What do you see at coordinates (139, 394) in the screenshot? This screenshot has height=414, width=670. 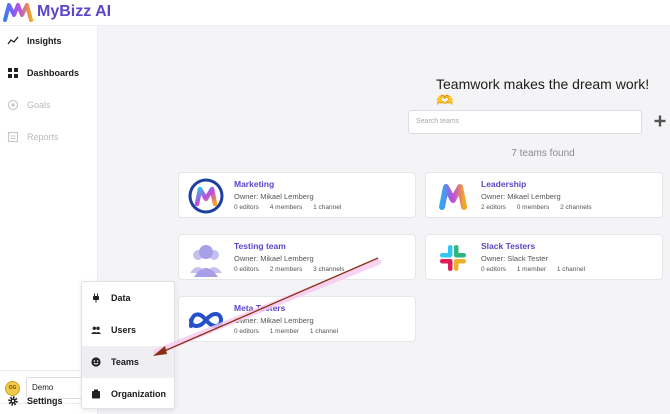 I see `menu-item-label: Organization` at bounding box center [139, 394].